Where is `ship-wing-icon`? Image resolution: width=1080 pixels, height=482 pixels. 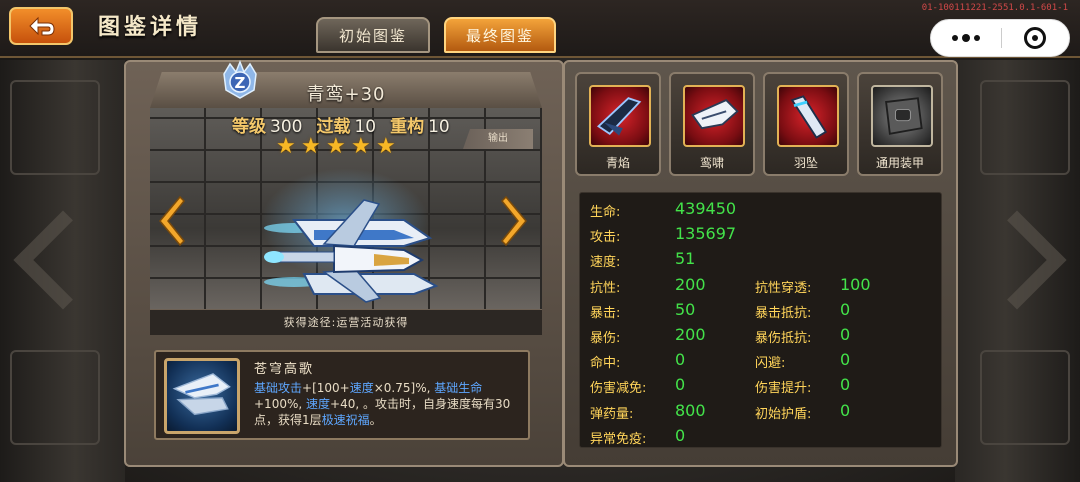
ship-wing-icon is located at coordinates (201, 394).